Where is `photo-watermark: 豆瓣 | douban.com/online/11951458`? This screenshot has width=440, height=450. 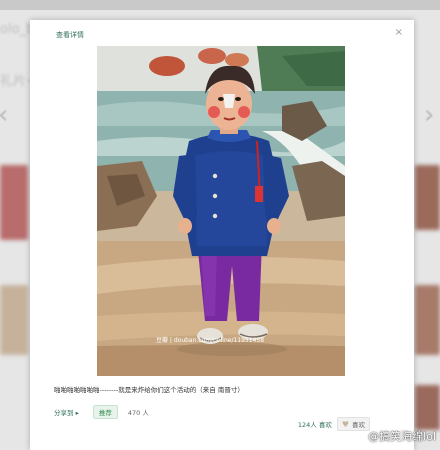
photo-watermark: 豆瓣 | douban.com/online/11951458 is located at coordinates (210, 340).